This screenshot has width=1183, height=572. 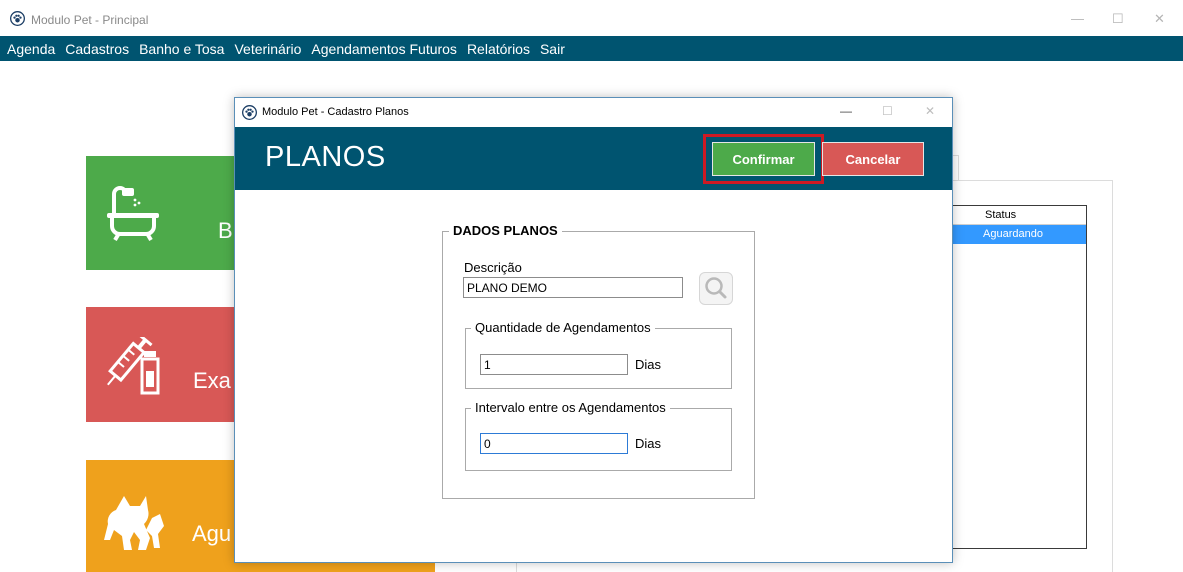 What do you see at coordinates (133, 214) in the screenshot?
I see `bathtub-icon` at bounding box center [133, 214].